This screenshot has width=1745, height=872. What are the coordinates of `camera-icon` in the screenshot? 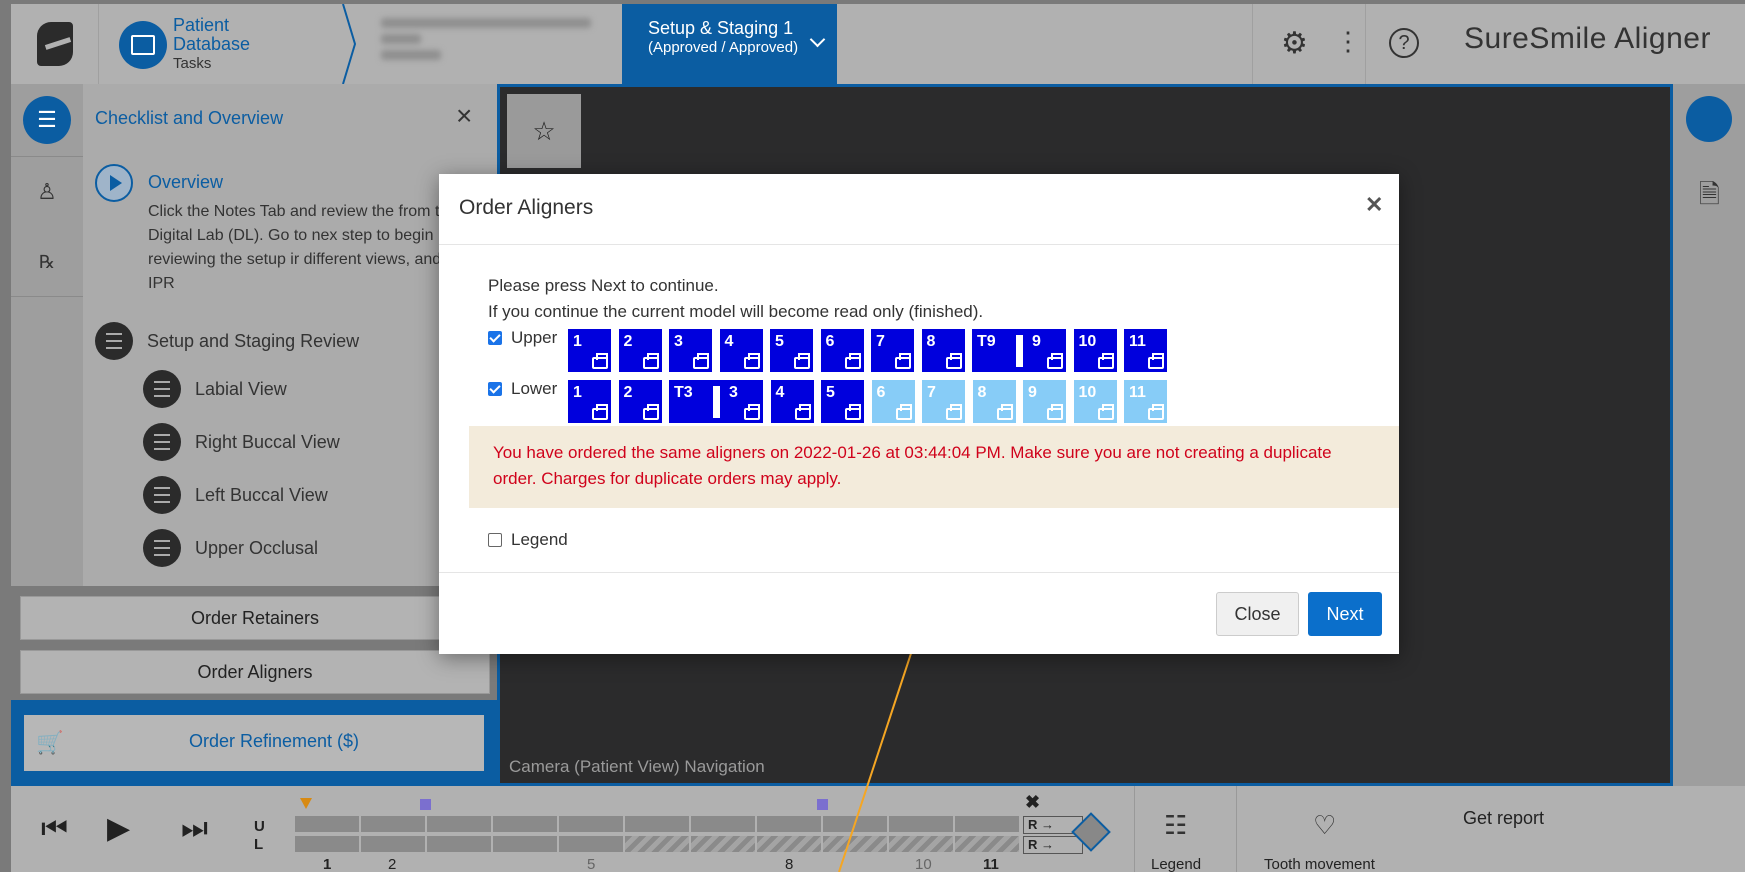 It's located at (1709, 119).